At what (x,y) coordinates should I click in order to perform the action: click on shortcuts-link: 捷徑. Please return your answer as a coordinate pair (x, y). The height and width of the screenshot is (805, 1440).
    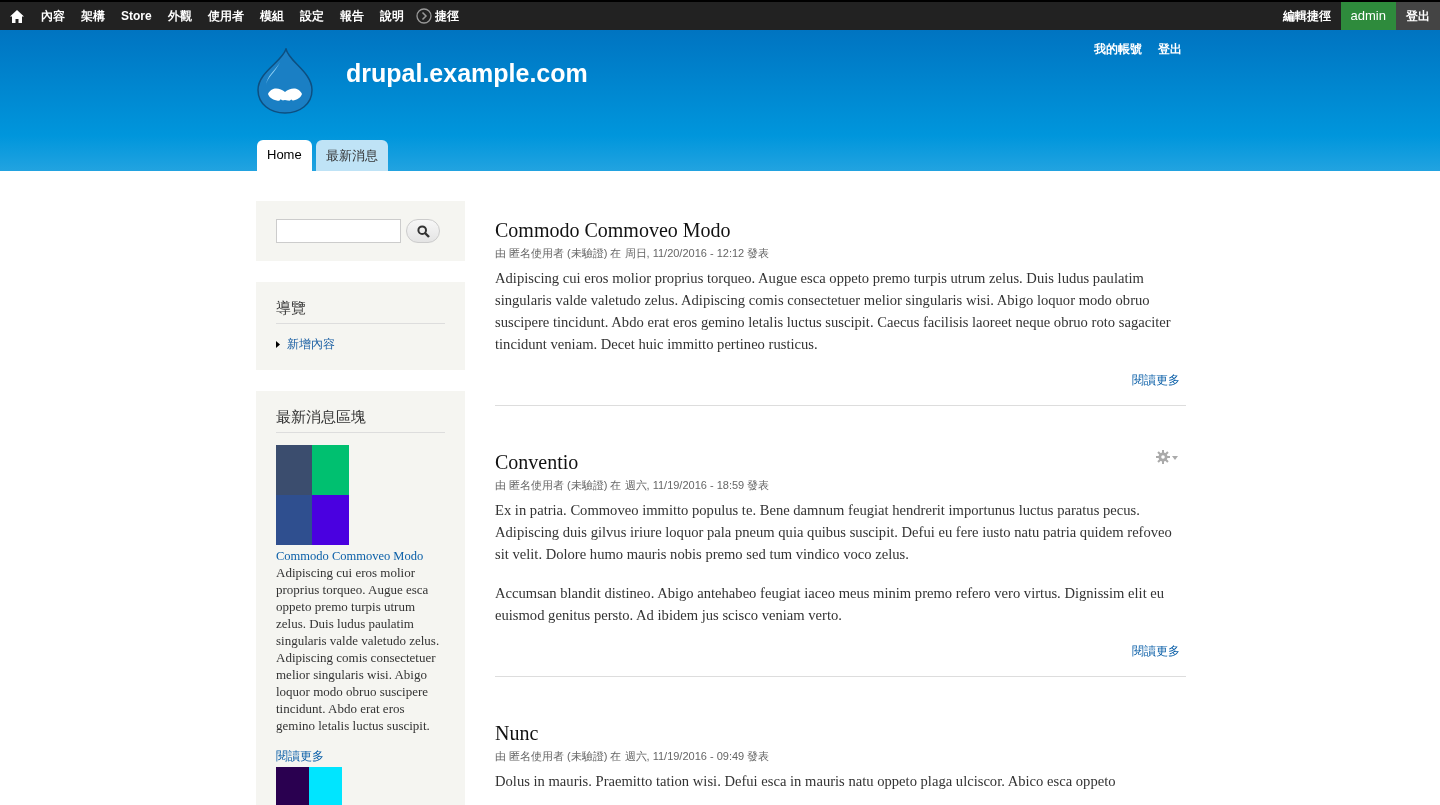
    Looking at the image, I should click on (449, 16).